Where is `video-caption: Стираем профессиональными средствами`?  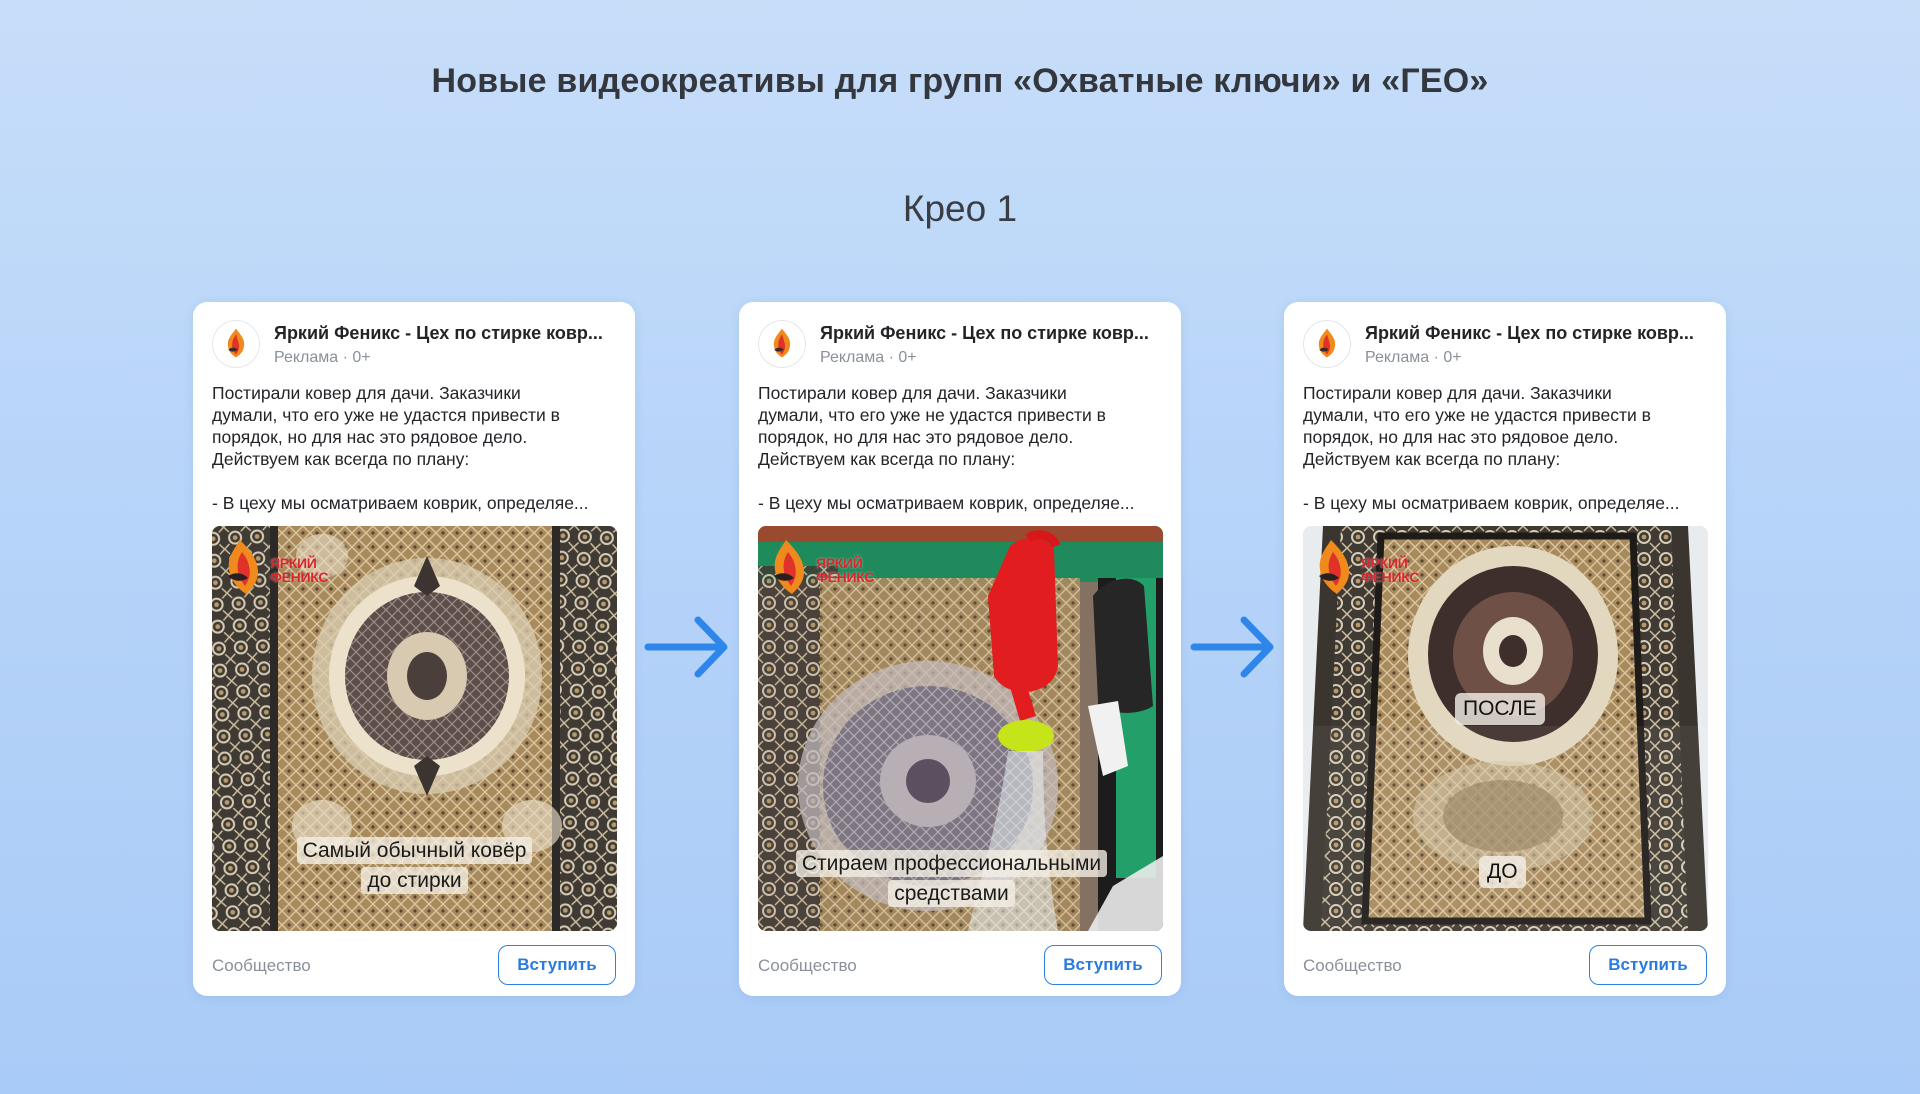
video-caption: Стираем профессиональными средствами is located at coordinates (960, 879).